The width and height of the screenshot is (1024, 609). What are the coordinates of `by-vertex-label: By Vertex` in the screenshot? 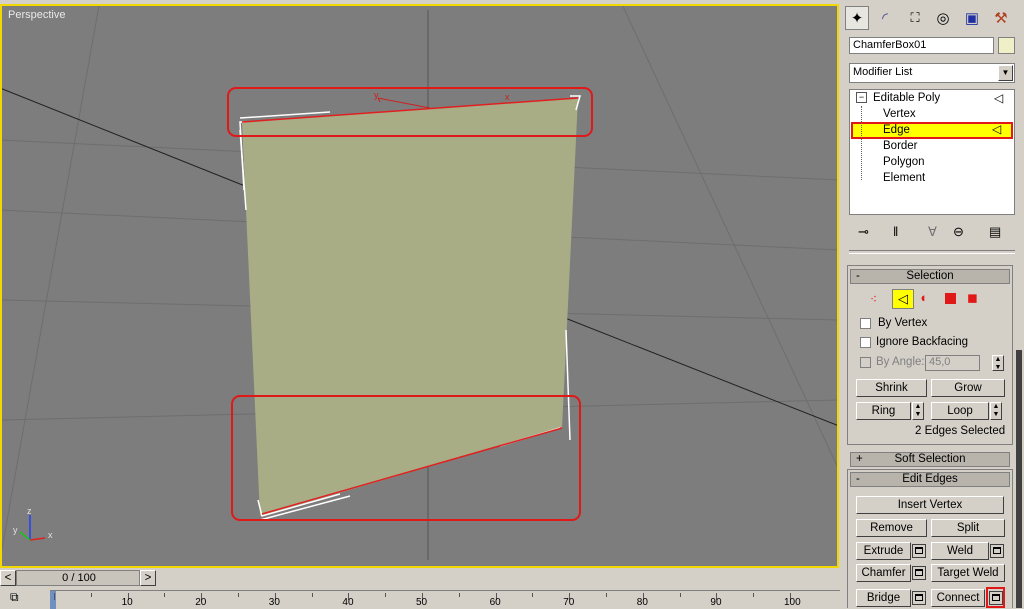 It's located at (903, 323).